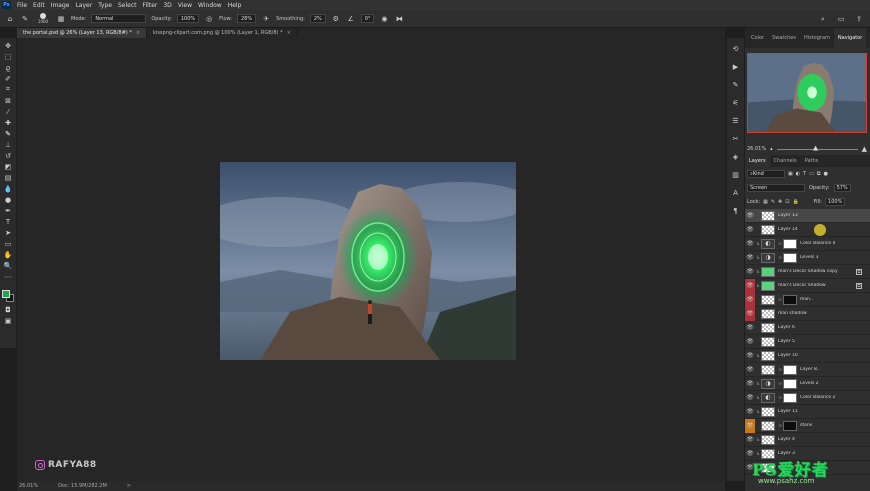 The height and width of the screenshot is (491, 870). What do you see at coordinates (10, 19) in the screenshot?
I see `home-icon: ⌂` at bounding box center [10, 19].